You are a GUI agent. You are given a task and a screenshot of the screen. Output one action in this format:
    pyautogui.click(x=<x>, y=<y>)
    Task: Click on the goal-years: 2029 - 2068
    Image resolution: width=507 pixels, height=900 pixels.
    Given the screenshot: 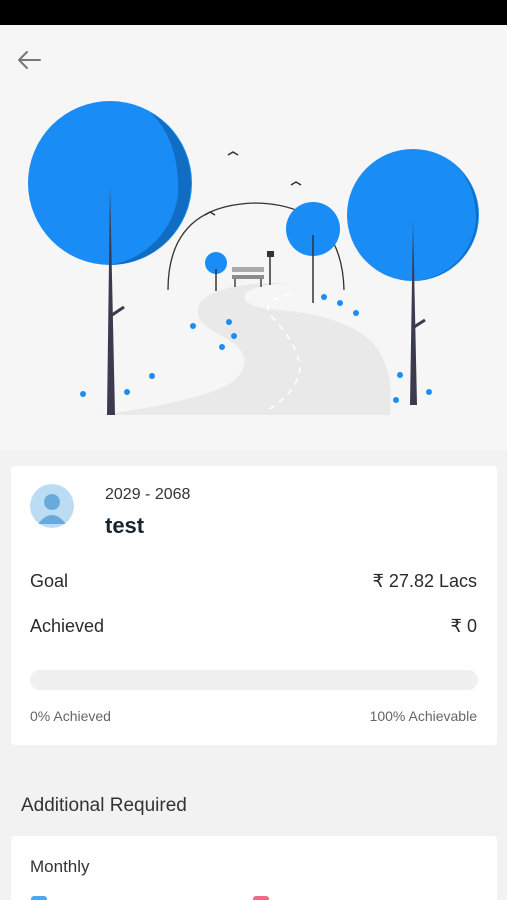 What is the action you would take?
    pyautogui.click(x=148, y=494)
    